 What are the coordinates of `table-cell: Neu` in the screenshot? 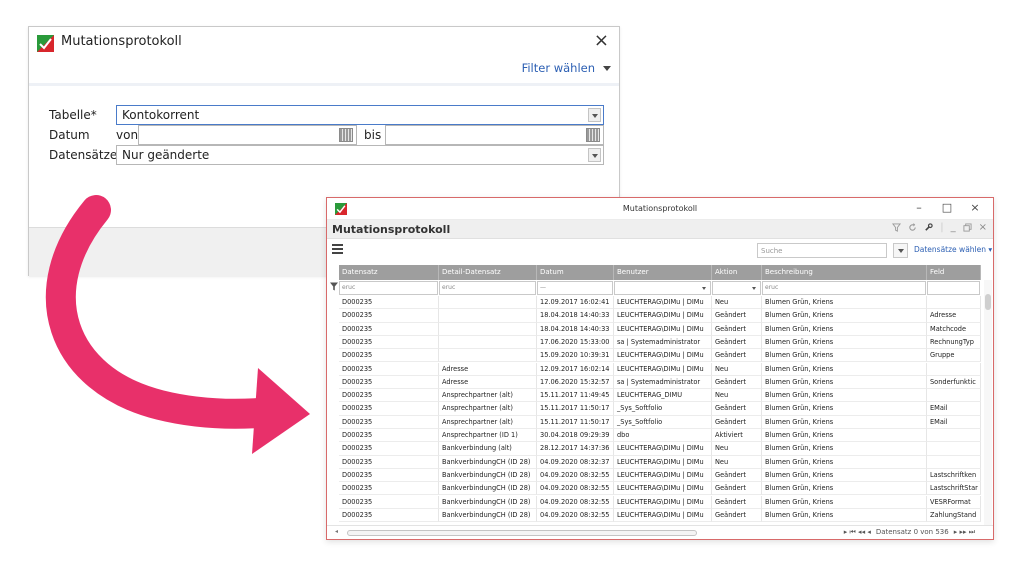 It's located at (737, 396).